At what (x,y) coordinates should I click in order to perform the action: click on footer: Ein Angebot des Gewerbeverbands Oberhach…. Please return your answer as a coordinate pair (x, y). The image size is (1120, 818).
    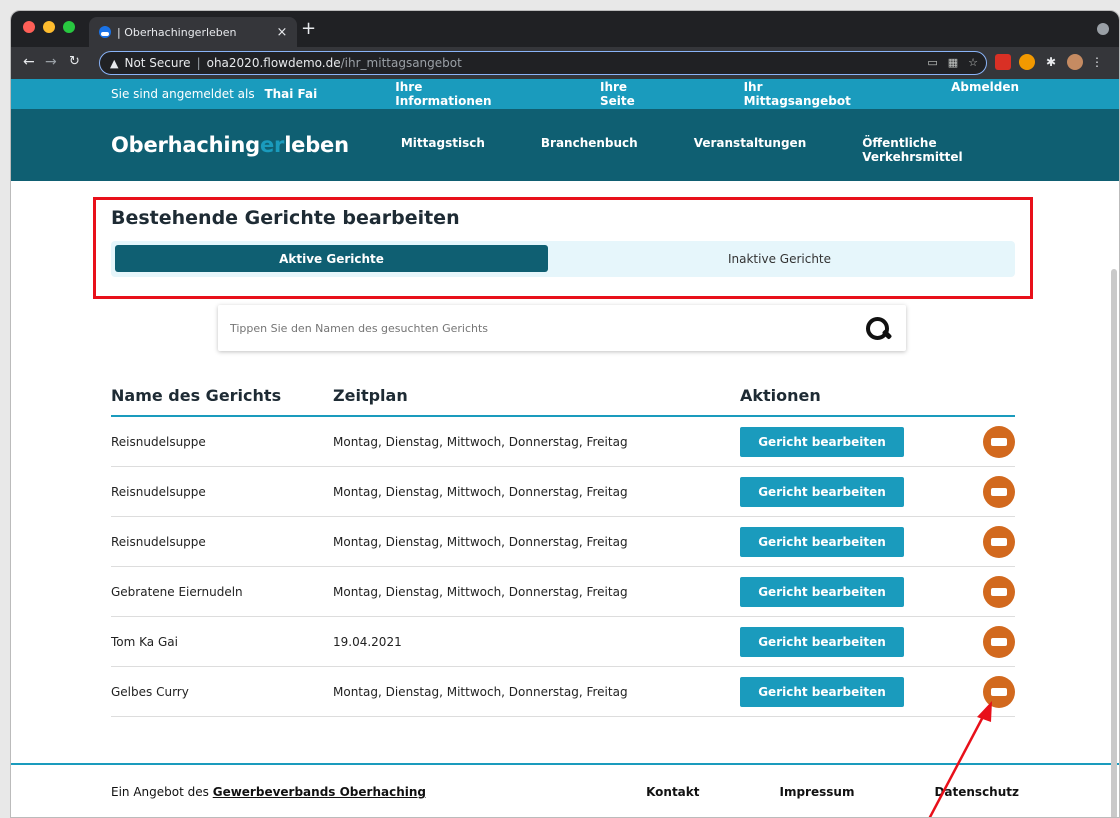
    Looking at the image, I should click on (565, 790).